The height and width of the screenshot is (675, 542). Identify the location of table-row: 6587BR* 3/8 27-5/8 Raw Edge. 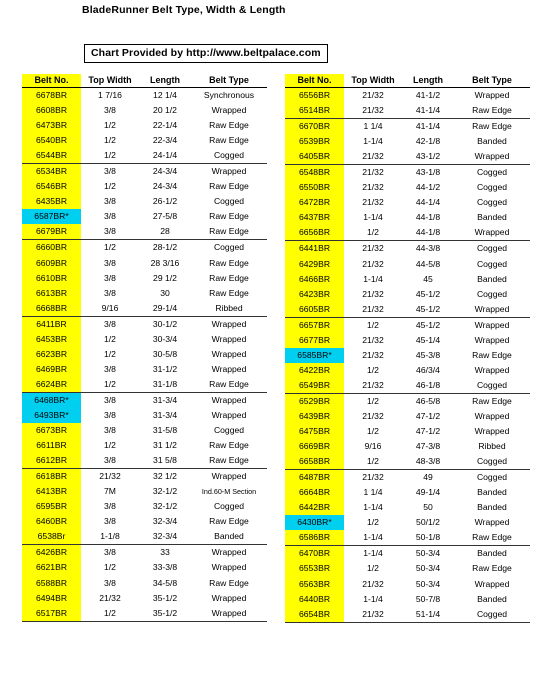
(144, 217).